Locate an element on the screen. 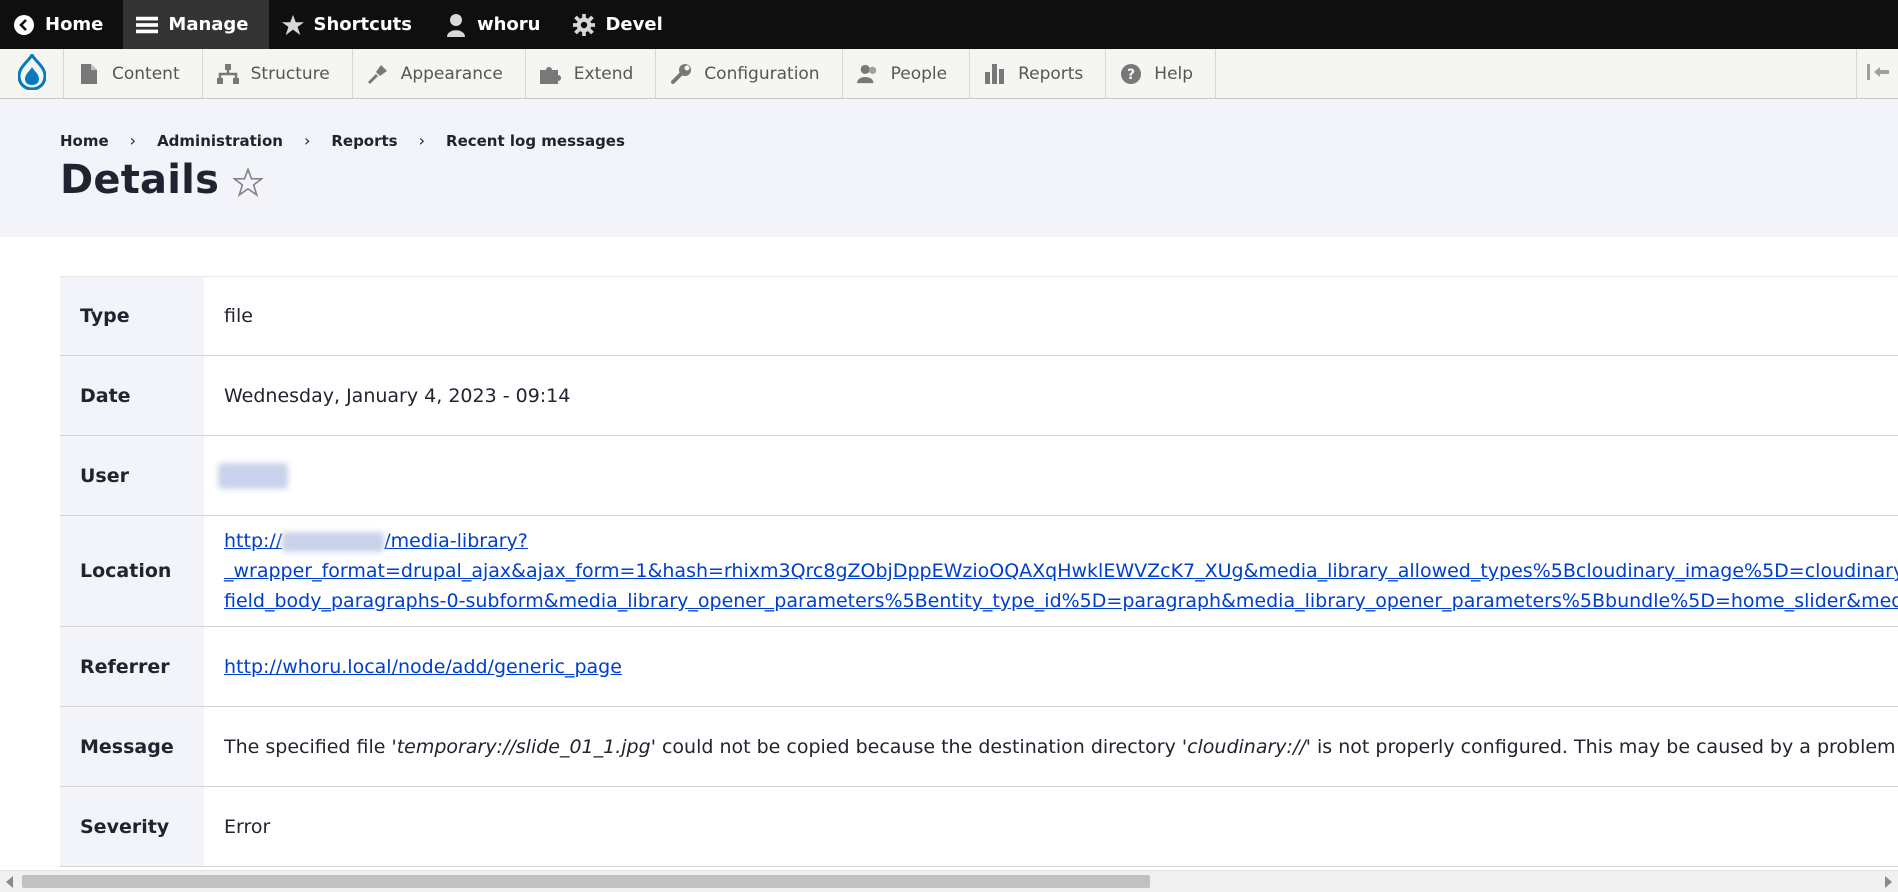 The height and width of the screenshot is (892, 1898). toolbar-devel-tab: Devel is located at coordinates (621, 24).